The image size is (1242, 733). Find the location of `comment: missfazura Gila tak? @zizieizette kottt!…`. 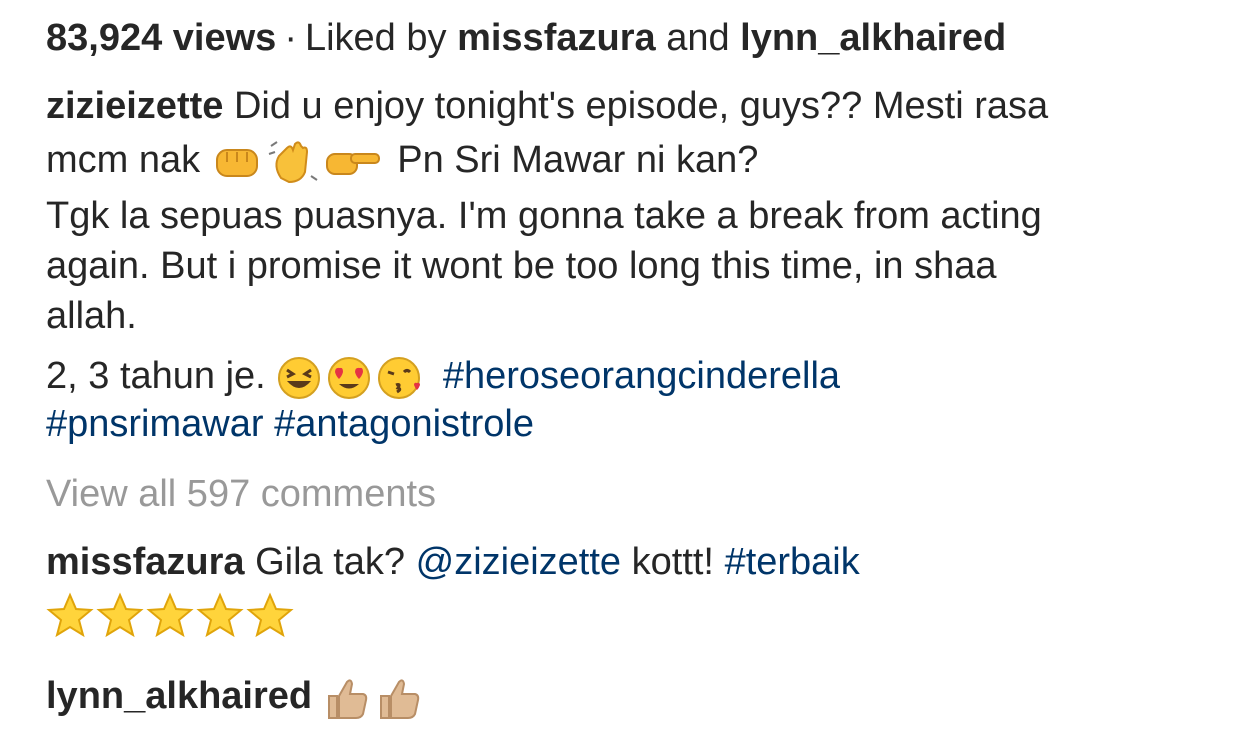

comment: missfazura Gila tak? @zizieizette kottt!… is located at coordinates (453, 562).